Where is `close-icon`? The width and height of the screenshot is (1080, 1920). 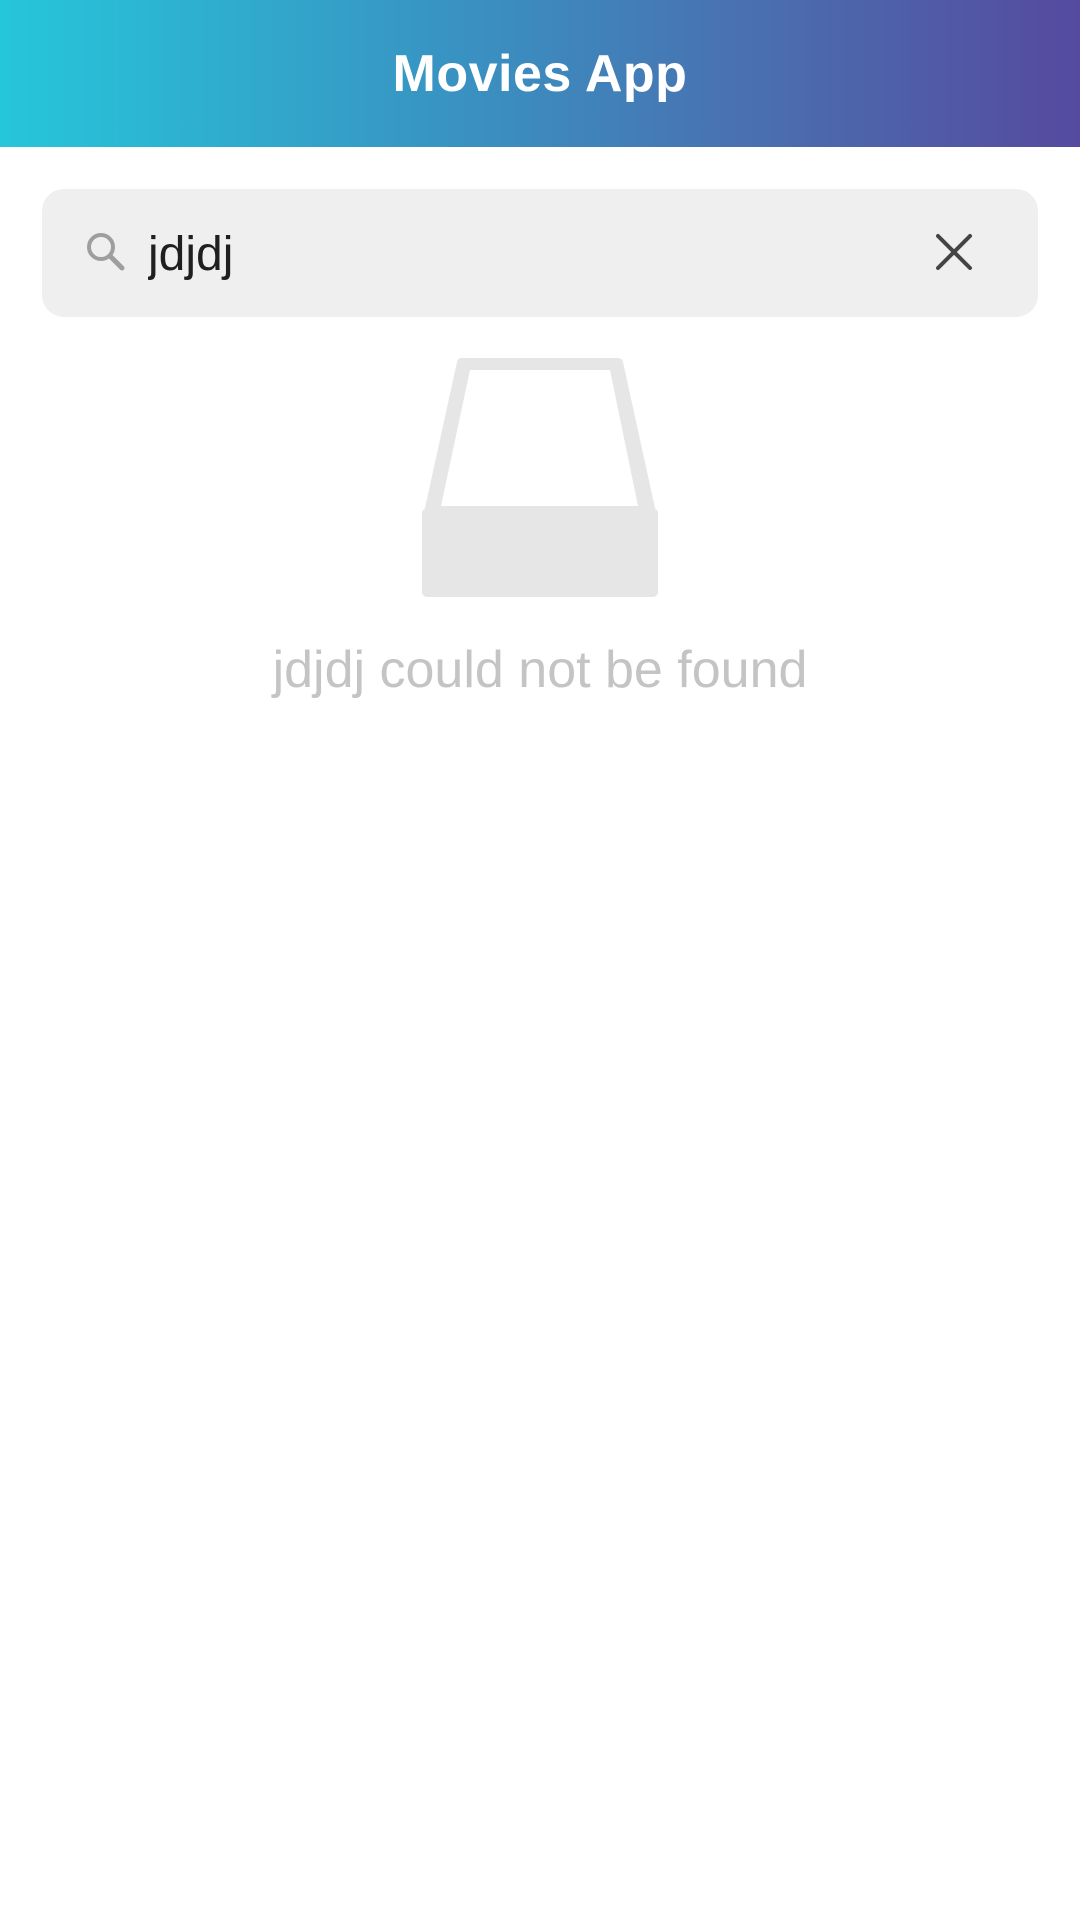
close-icon is located at coordinates (954, 254).